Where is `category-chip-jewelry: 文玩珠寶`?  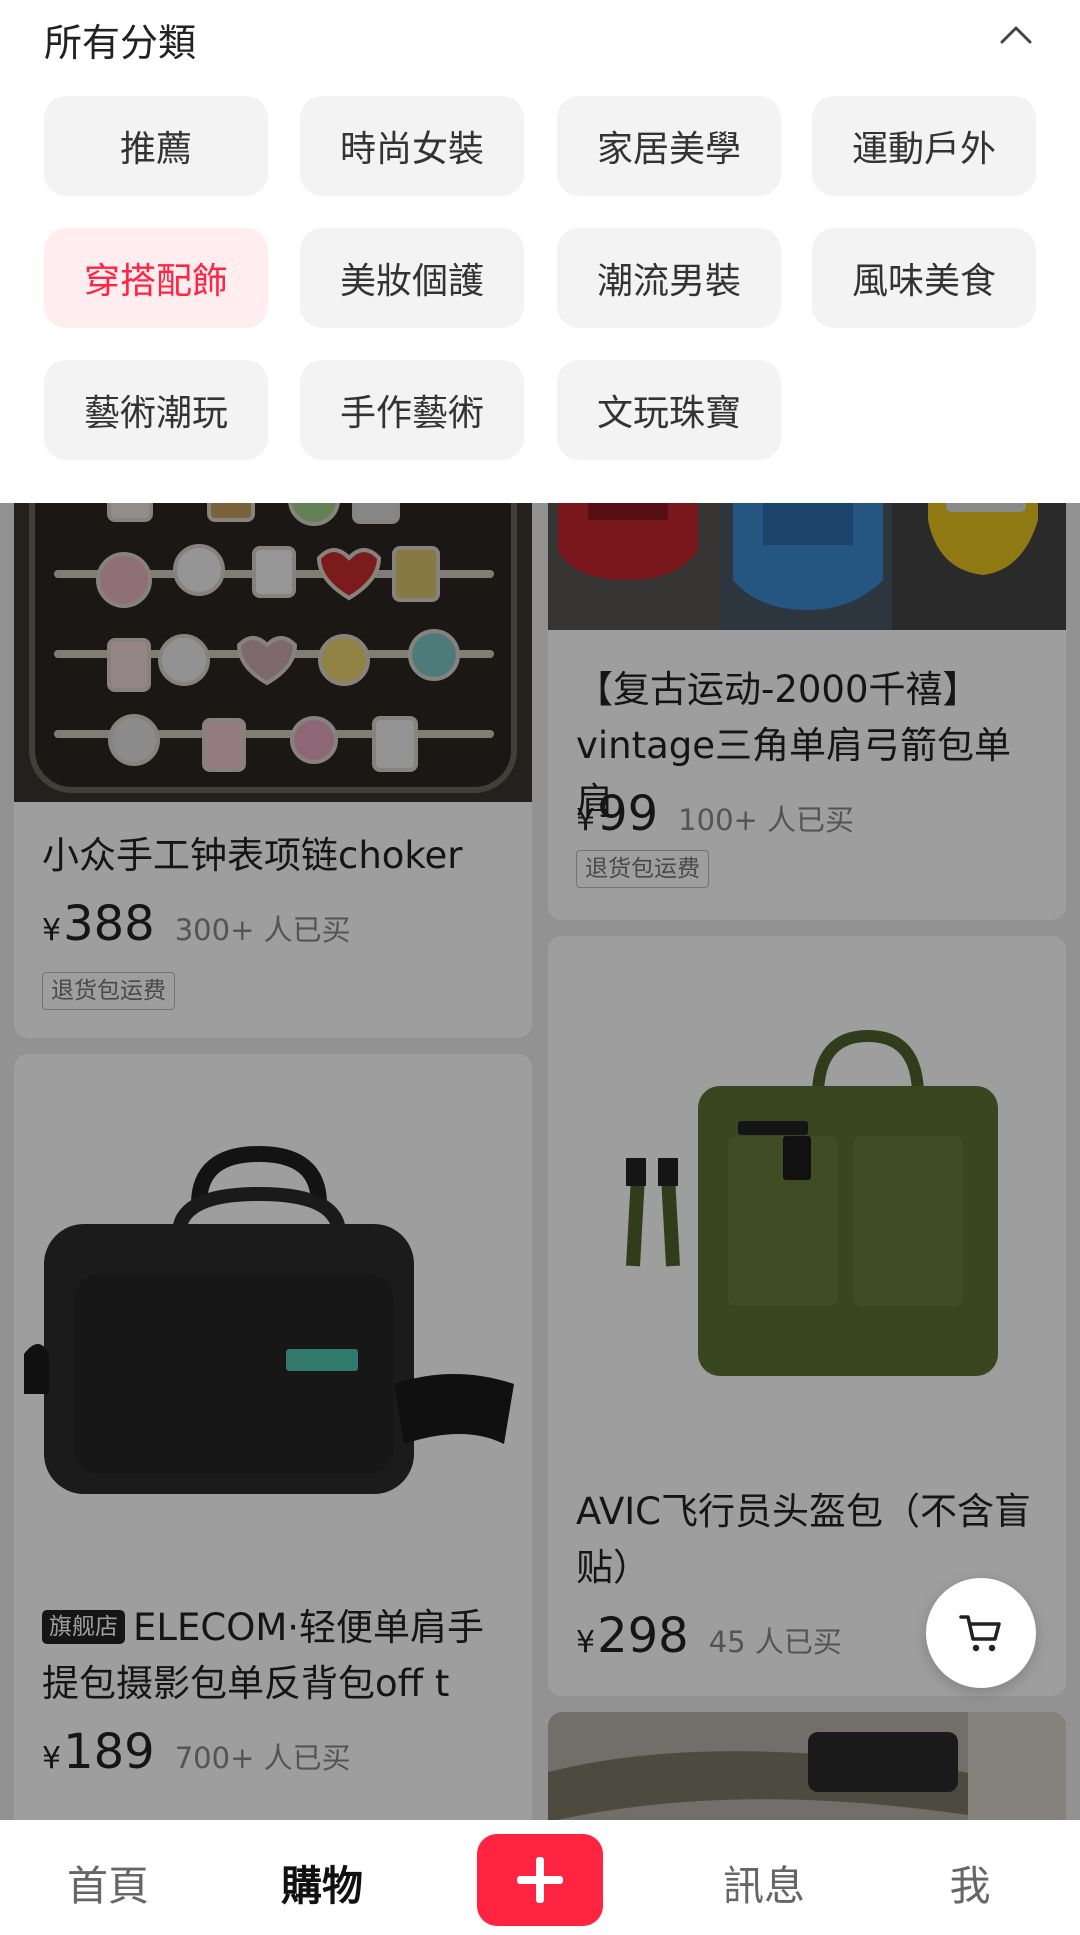 category-chip-jewelry: 文玩珠寶 is located at coordinates (669, 410).